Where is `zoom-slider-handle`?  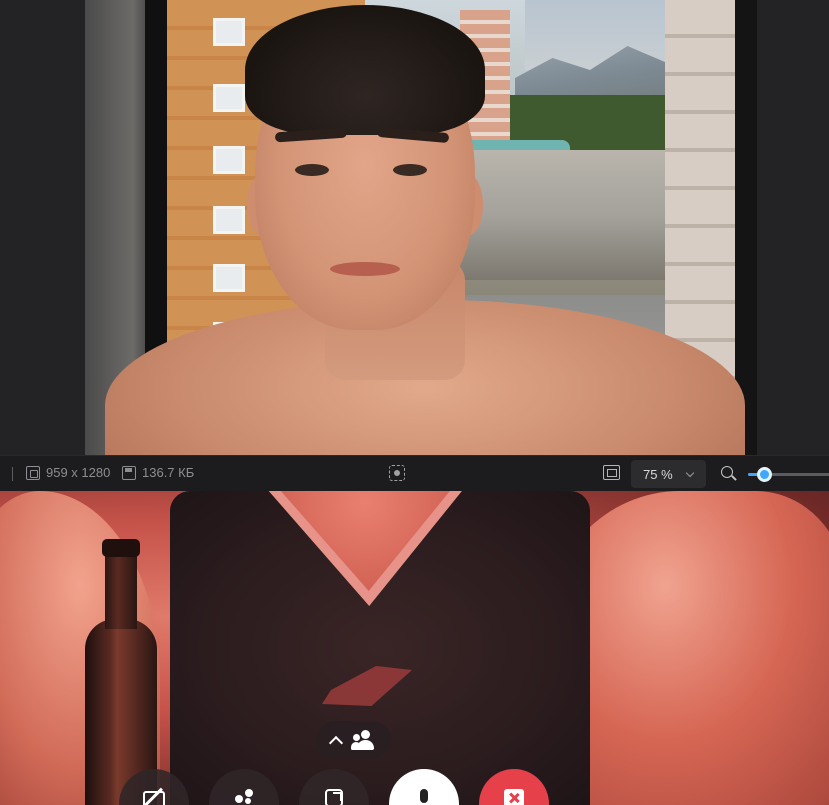 zoom-slider-handle is located at coordinates (764, 474).